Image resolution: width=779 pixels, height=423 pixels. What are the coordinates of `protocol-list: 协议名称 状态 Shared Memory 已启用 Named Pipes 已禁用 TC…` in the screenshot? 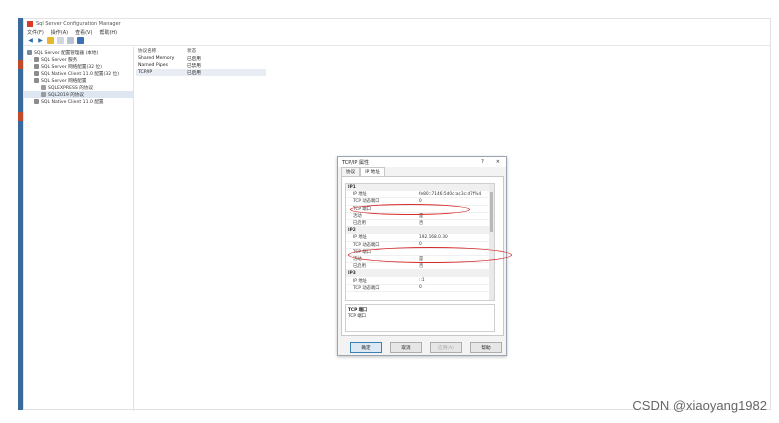 It's located at (201, 61).